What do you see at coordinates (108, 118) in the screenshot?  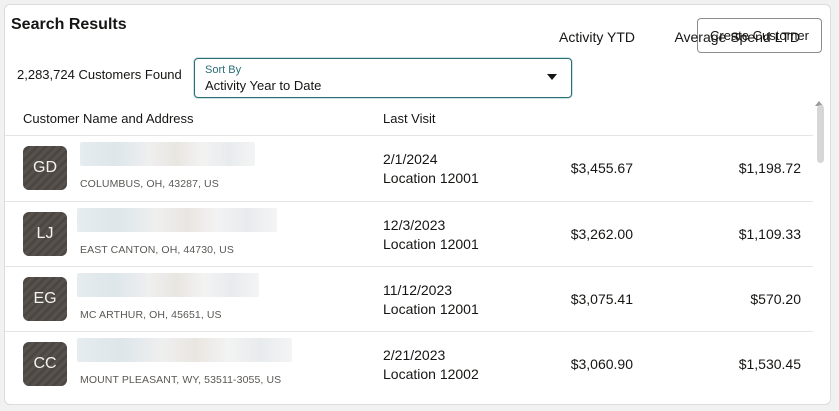 I see `column-header-name: Customer Name and Address` at bounding box center [108, 118].